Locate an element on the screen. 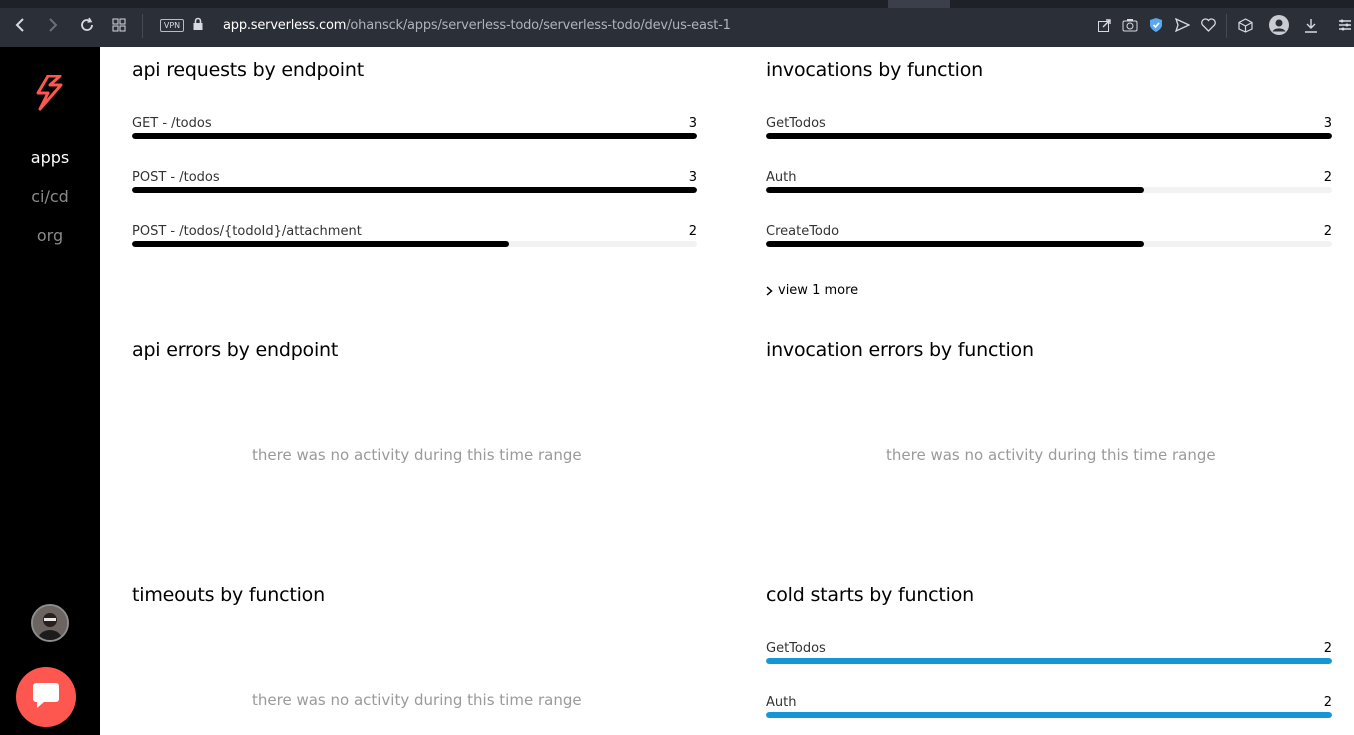 The width and height of the screenshot is (1354, 735). forward-icon is located at coordinates (53, 25).